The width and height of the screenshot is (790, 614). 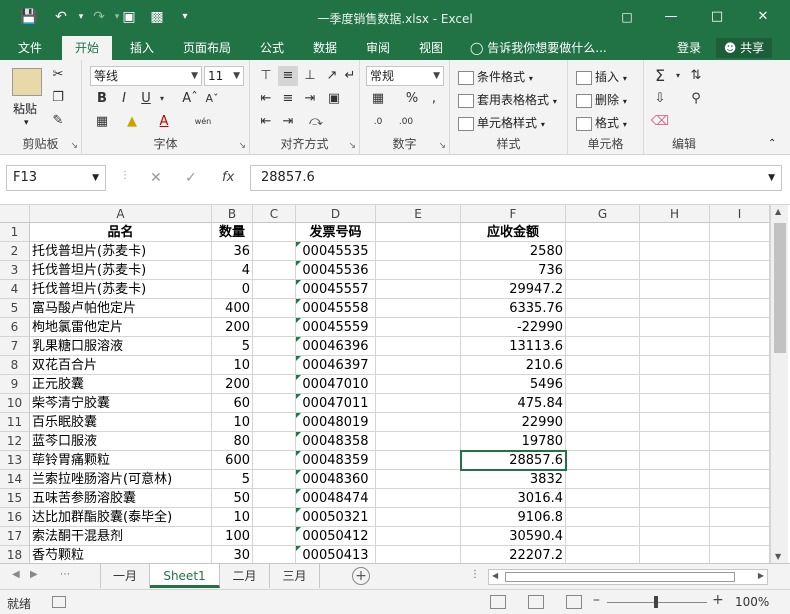 I want to click on row-header: 13, so click(x=15, y=460).